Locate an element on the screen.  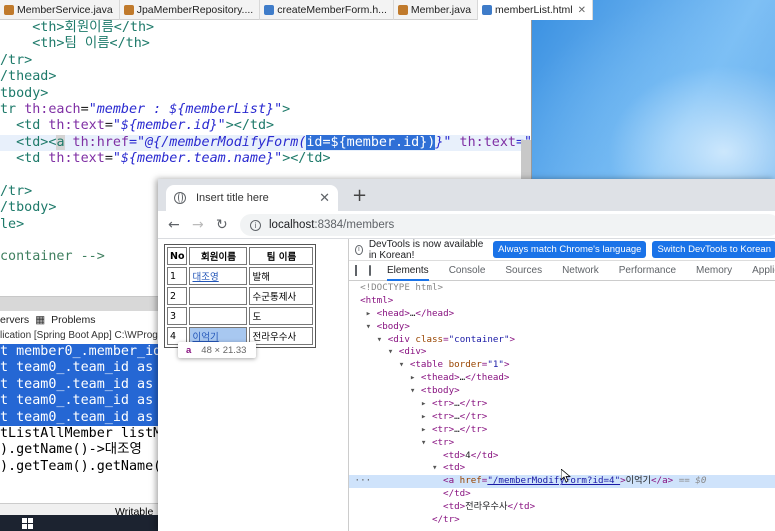
editor-tab-memberlist: memberList.html ✕ is located at coordinates (536, 10).